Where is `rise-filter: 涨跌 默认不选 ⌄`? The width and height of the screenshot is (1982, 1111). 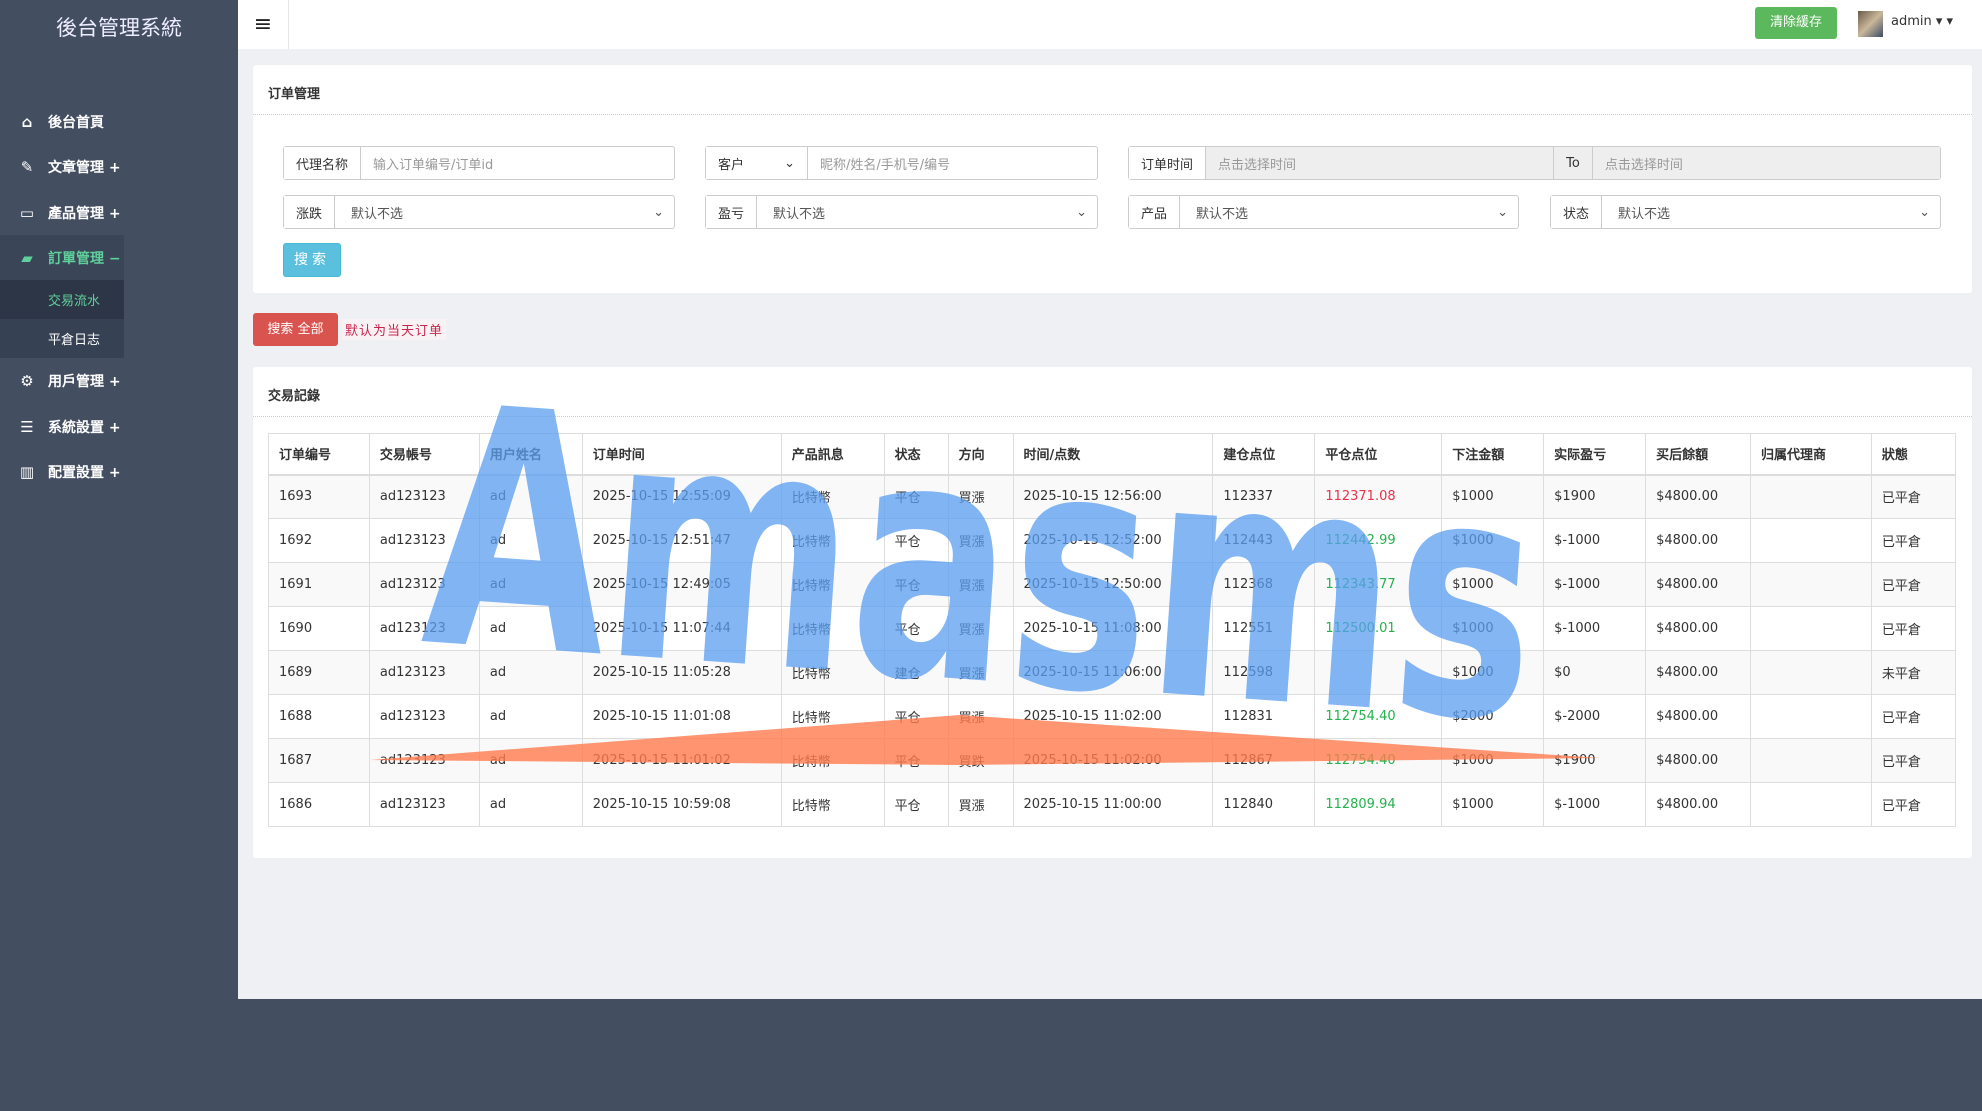 rise-filter: 涨跌 默认不选 ⌄ is located at coordinates (479, 212).